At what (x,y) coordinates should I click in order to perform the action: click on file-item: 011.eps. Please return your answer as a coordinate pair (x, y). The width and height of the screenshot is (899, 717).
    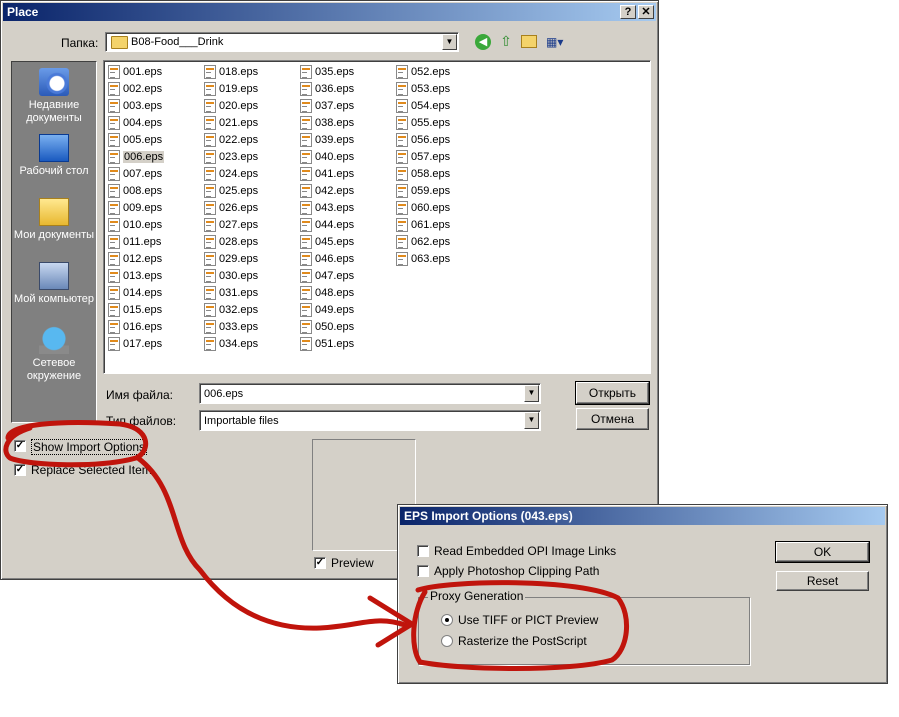
    Looking at the image, I should click on (153, 242).